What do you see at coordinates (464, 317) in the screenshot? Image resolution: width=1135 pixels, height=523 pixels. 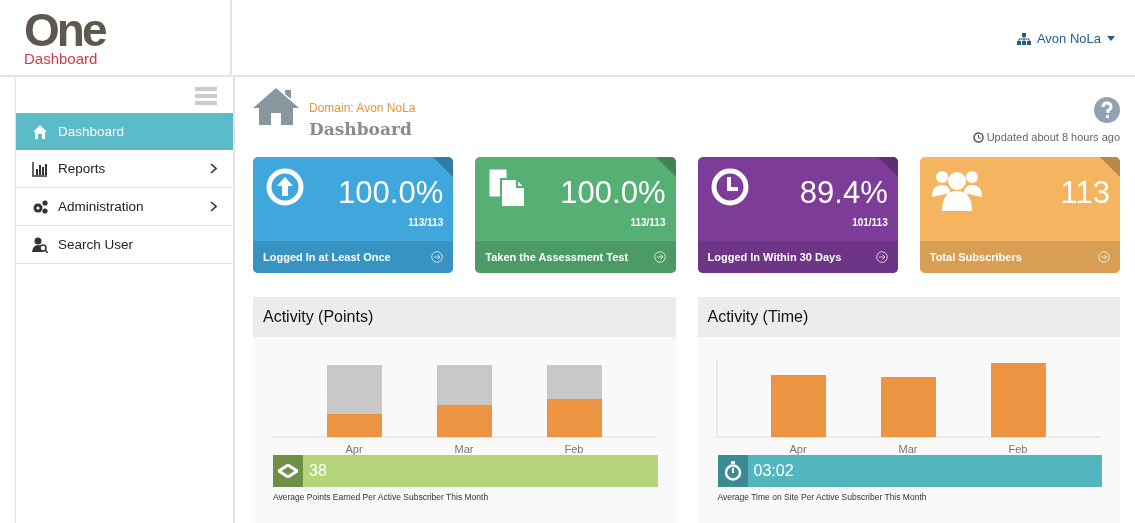 I see `panel-title: Activity (Points)` at bounding box center [464, 317].